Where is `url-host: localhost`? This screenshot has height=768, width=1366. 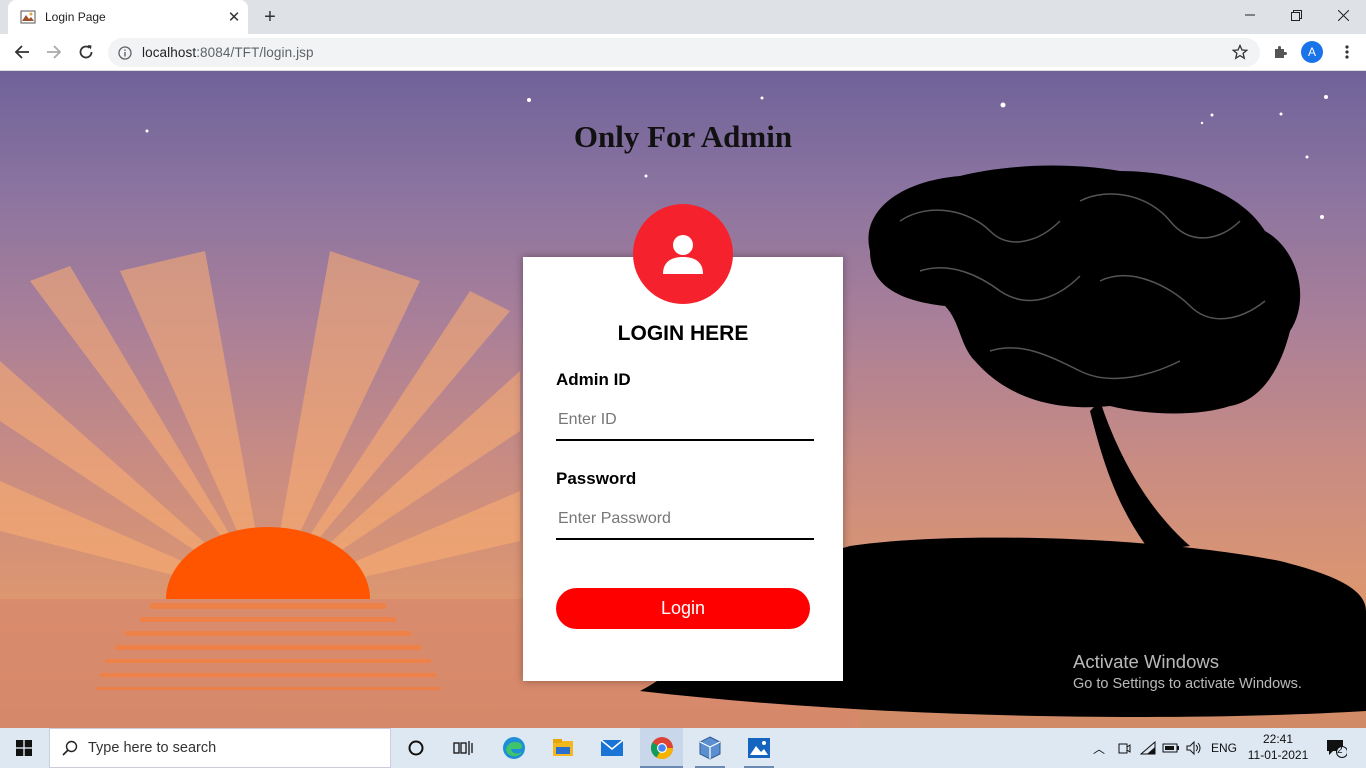
url-host: localhost is located at coordinates (169, 52).